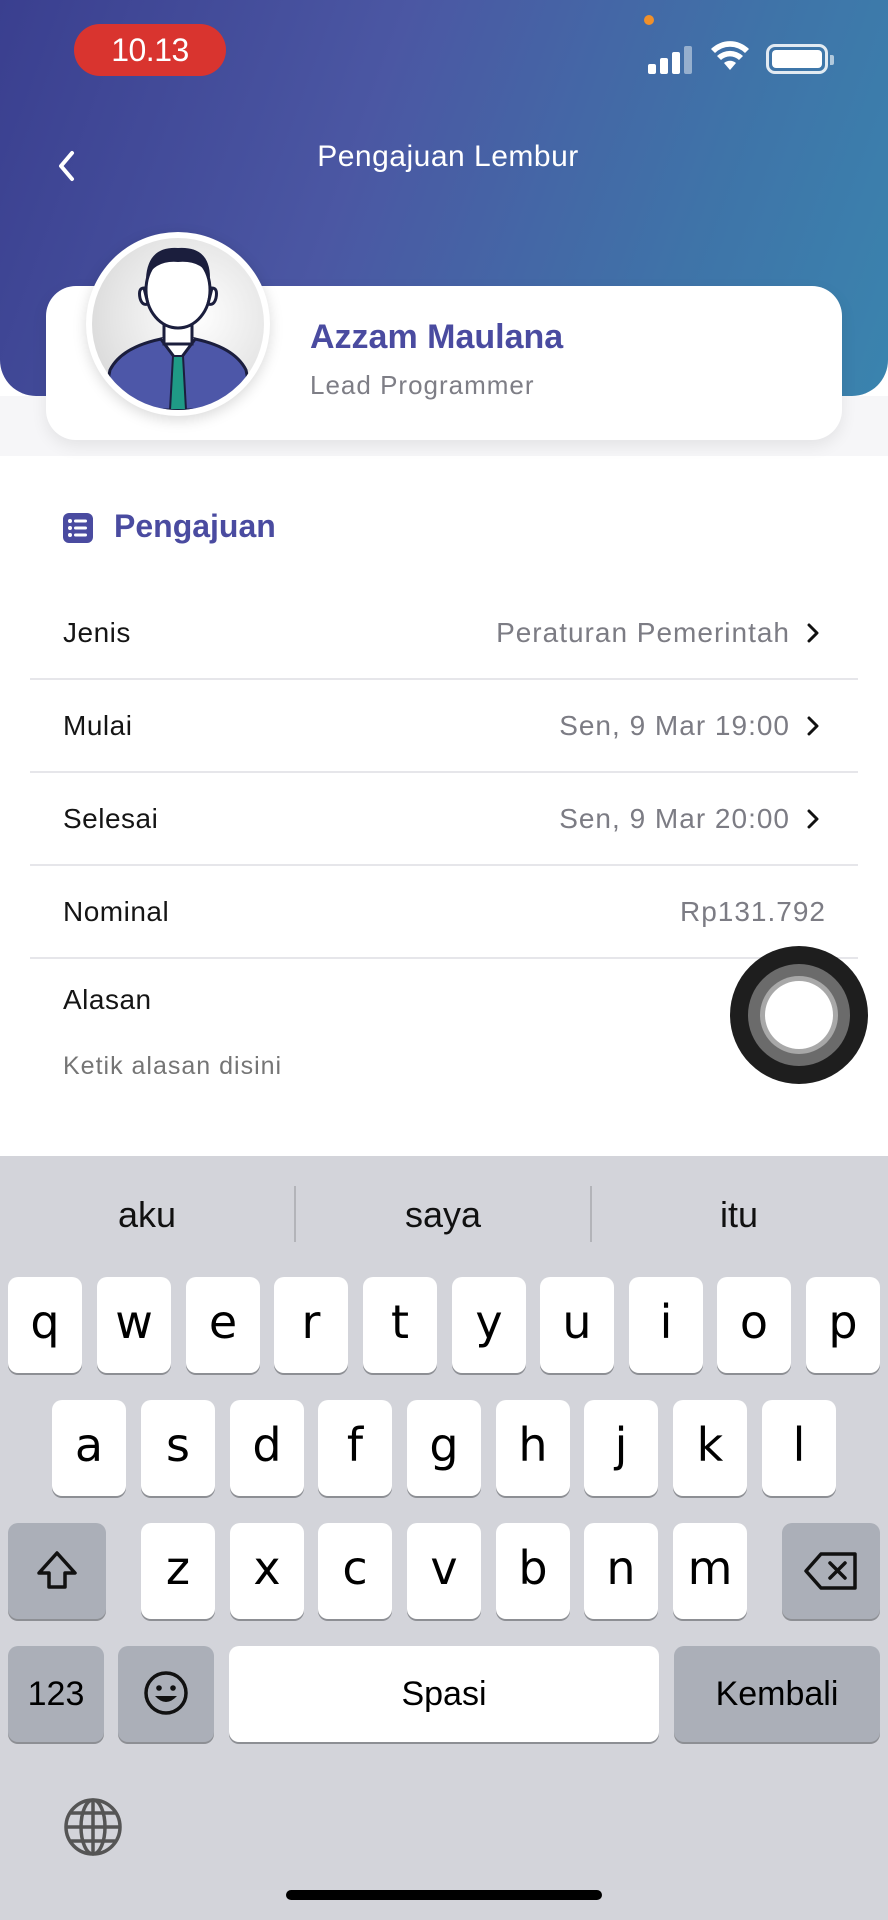 The image size is (888, 1920). I want to click on key-l: l, so click(799, 1448).